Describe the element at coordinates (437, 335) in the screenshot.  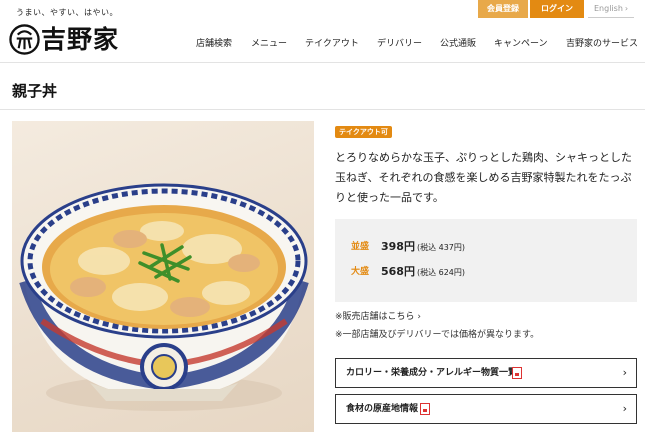
I see `price-note: ※一部店舗及びデリバリーでは価格が異なります。` at that location.